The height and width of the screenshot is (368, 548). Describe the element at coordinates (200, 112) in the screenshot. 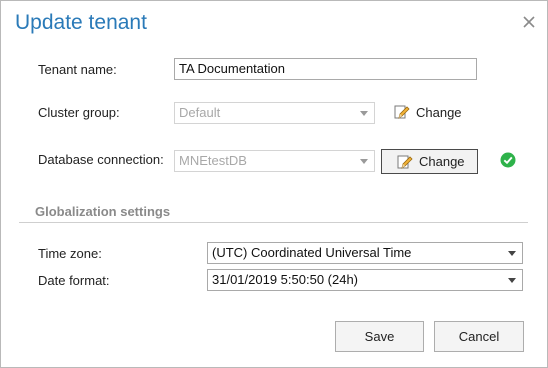

I see `cluster-group-value: Default` at that location.